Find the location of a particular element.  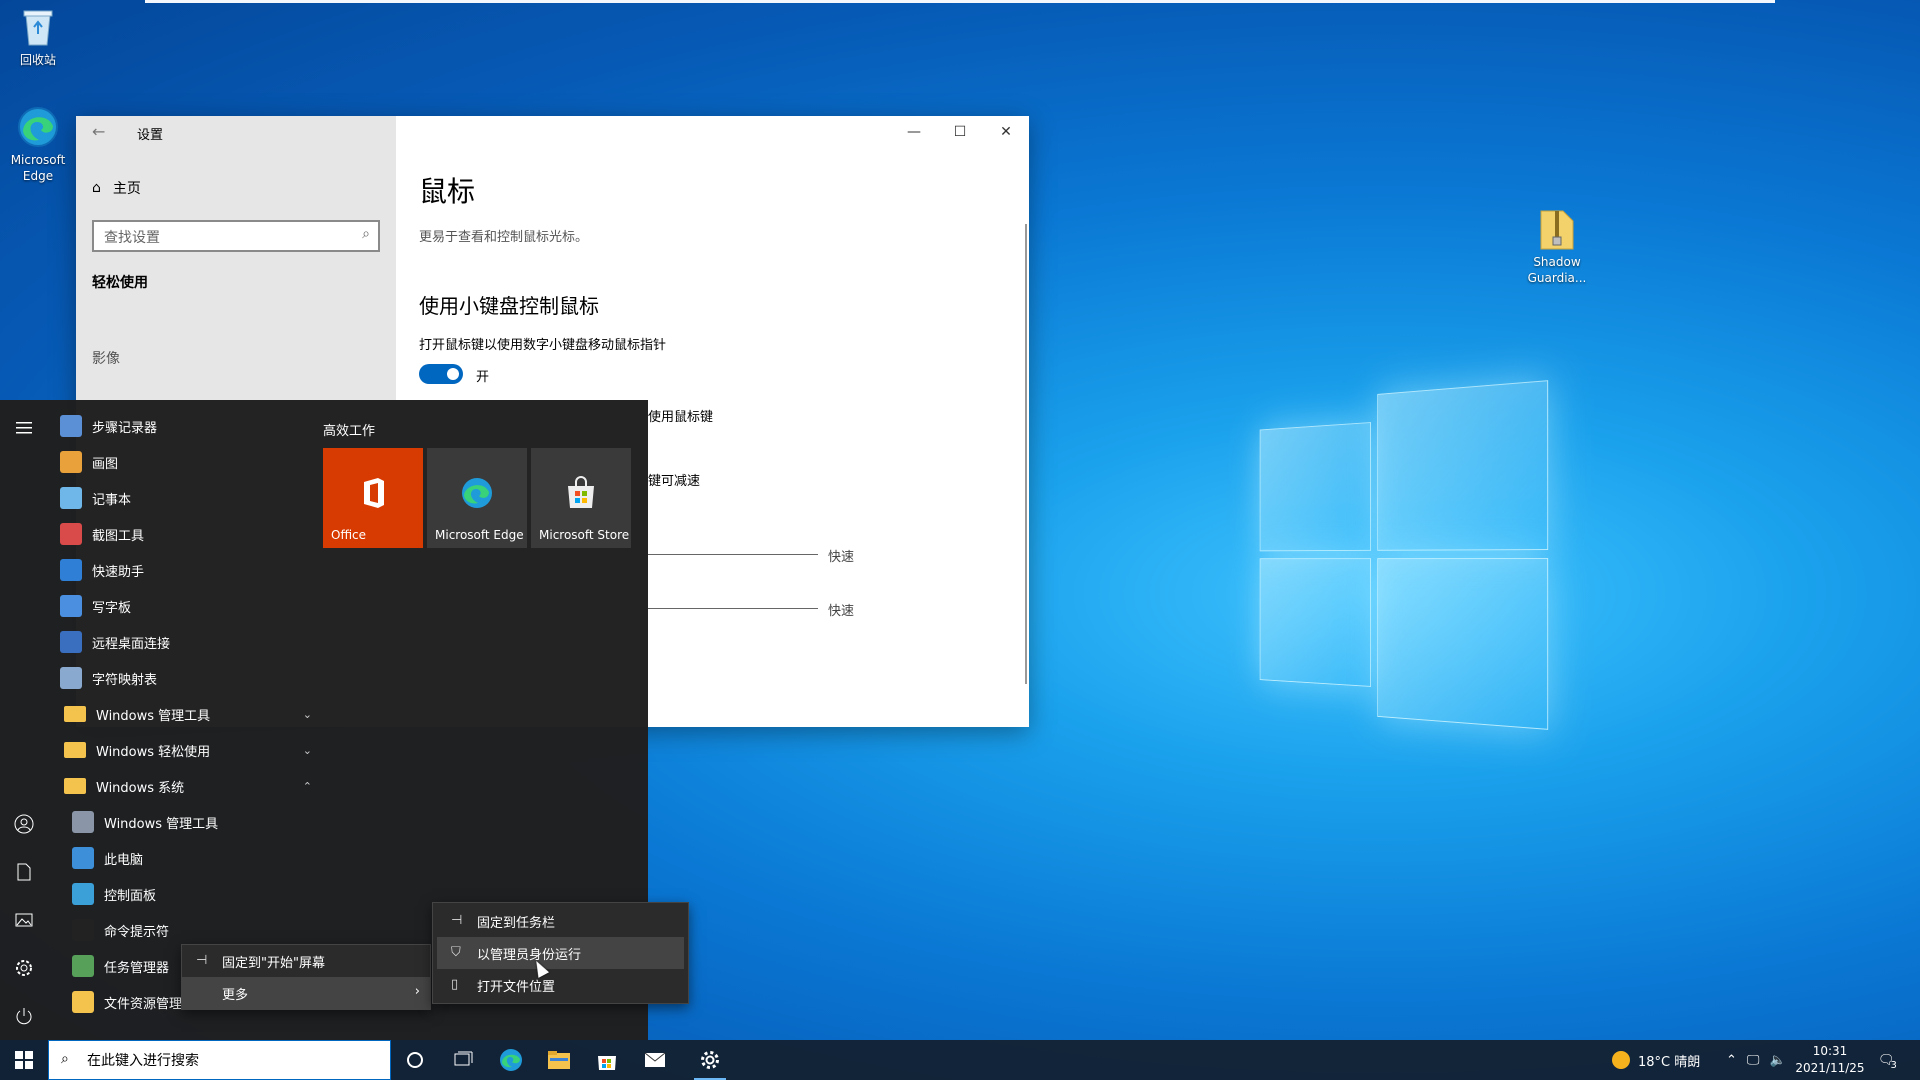

sun-icon is located at coordinates (1621, 1060).